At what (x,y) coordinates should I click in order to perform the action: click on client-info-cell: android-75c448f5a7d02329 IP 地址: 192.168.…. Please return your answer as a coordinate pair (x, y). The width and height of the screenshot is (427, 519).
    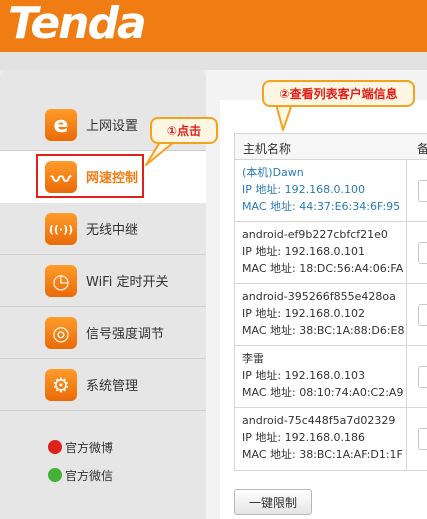
    Looking at the image, I should click on (321, 439).